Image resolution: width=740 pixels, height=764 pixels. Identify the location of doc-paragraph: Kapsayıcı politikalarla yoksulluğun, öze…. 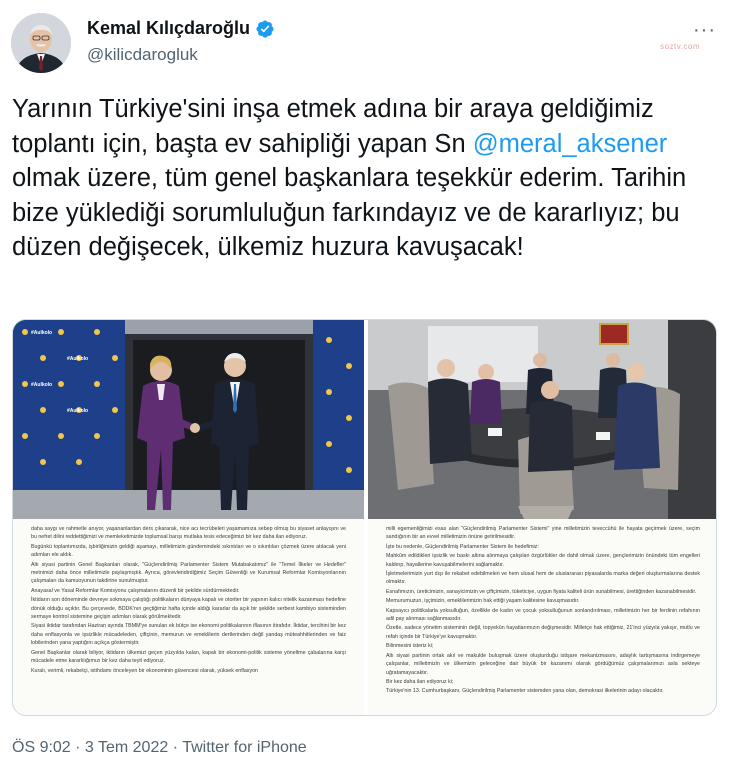
(543, 615).